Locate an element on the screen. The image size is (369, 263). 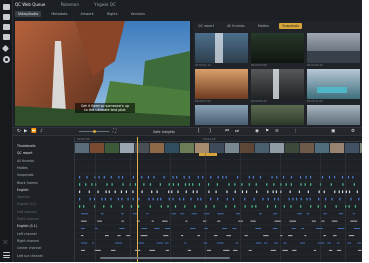
timeline-row-label: Thumbnails is located at coordinates (26, 146).